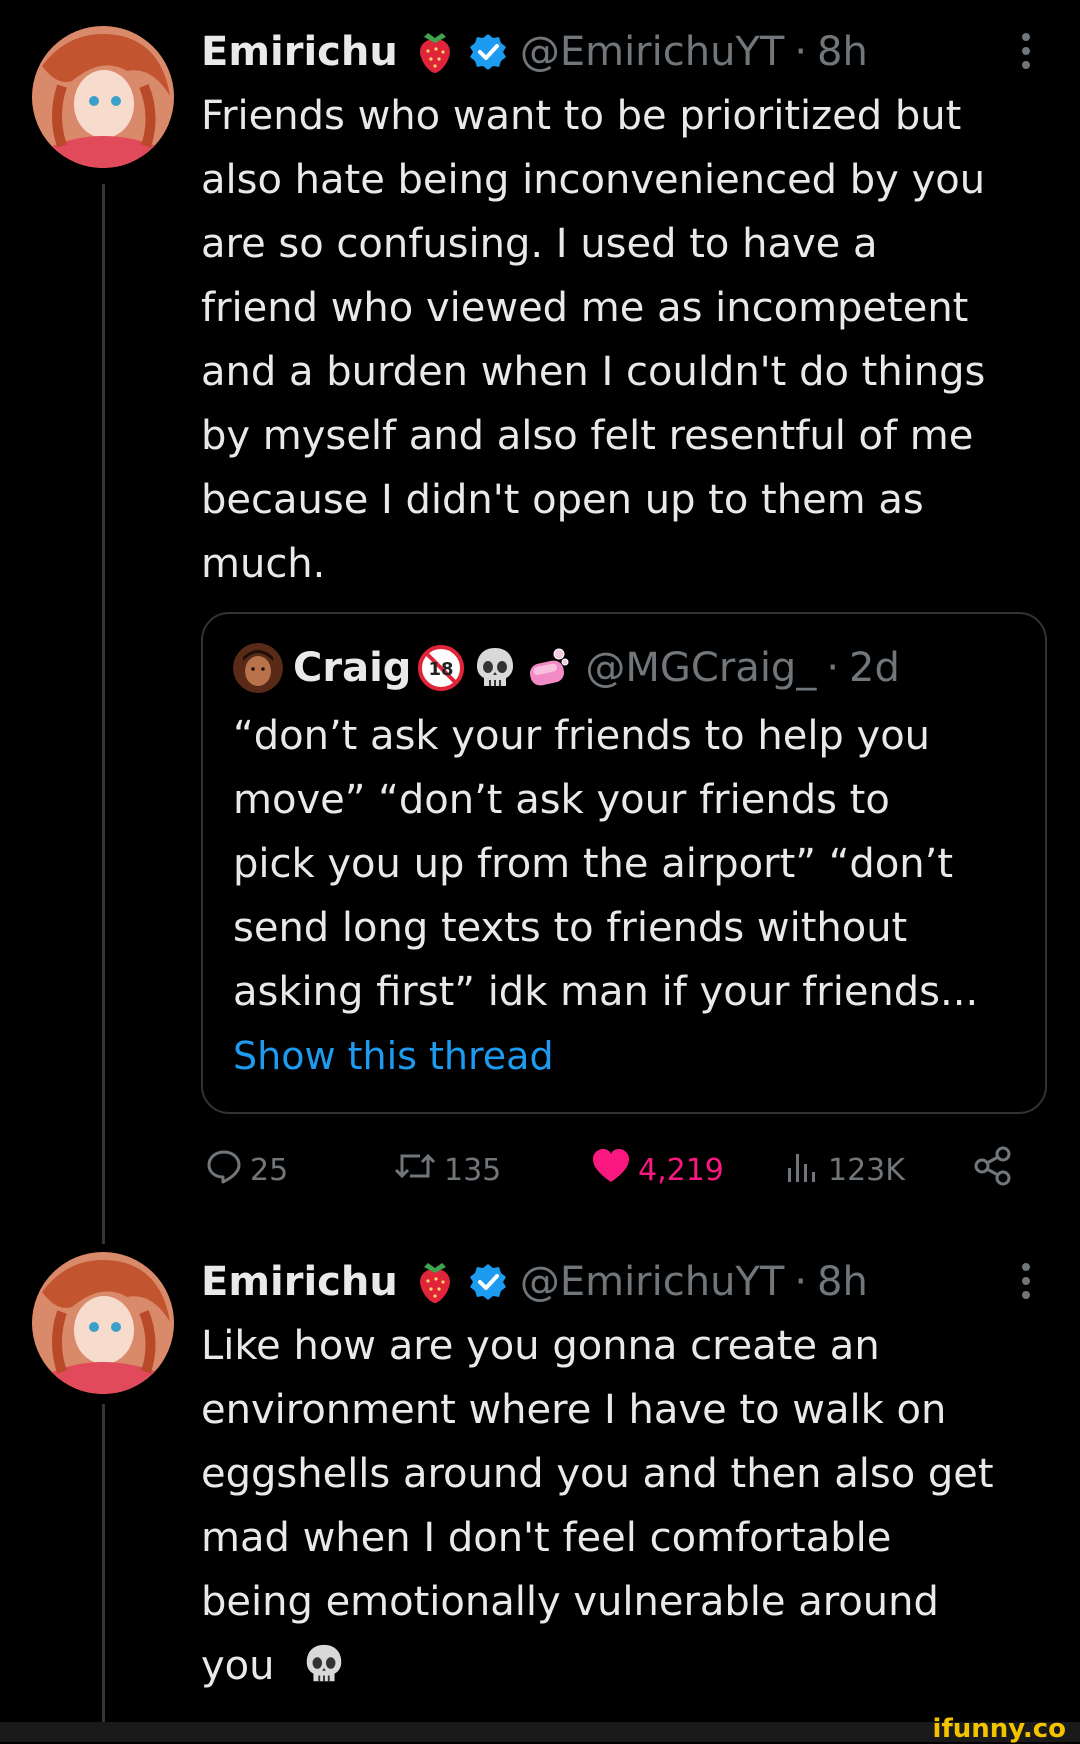 The image size is (1080, 1744). I want to click on watermark-logo: ifunny.co, so click(999, 1729).